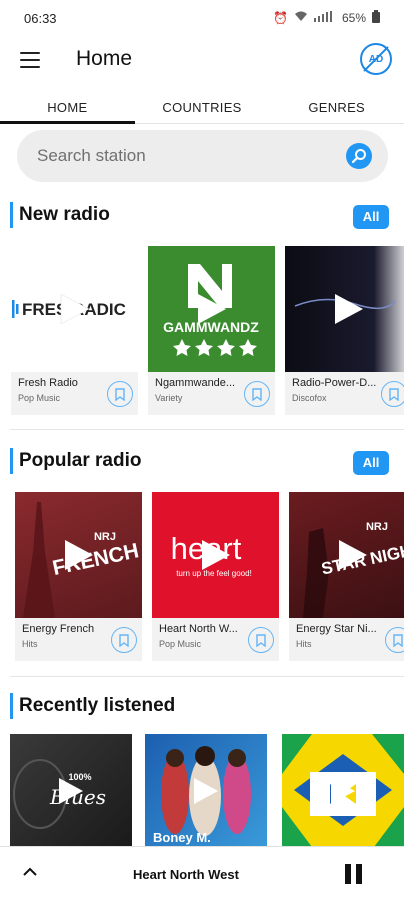  What do you see at coordinates (169, 398) in the screenshot?
I see `station-genre: Variety` at bounding box center [169, 398].